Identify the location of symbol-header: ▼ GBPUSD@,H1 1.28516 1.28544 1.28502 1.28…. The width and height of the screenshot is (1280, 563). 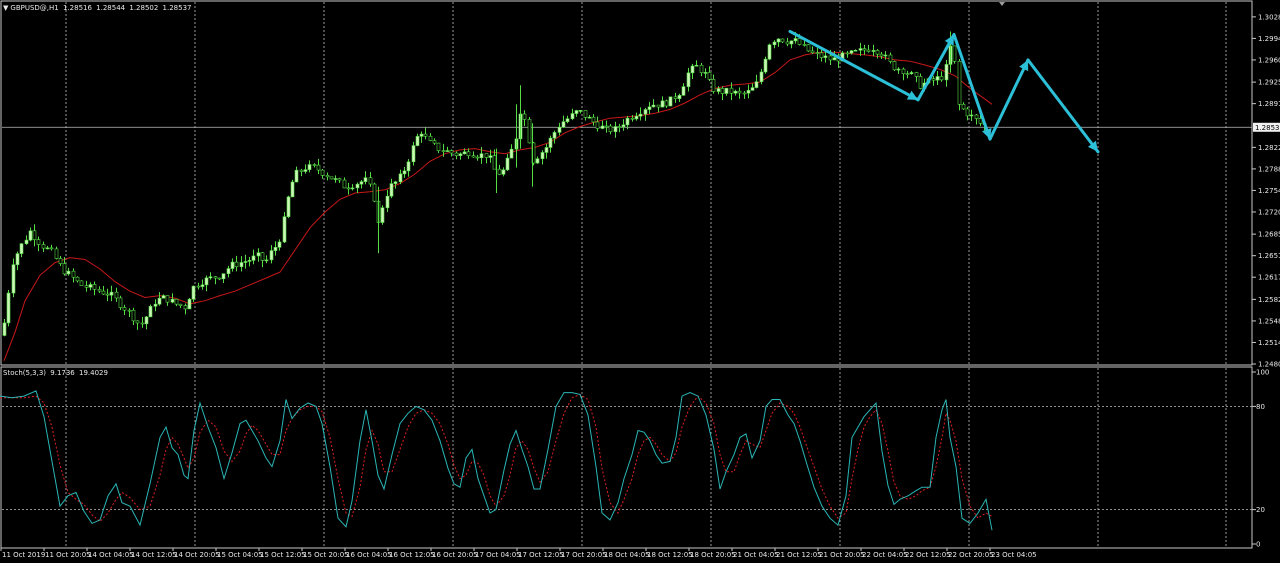
(98, 8).